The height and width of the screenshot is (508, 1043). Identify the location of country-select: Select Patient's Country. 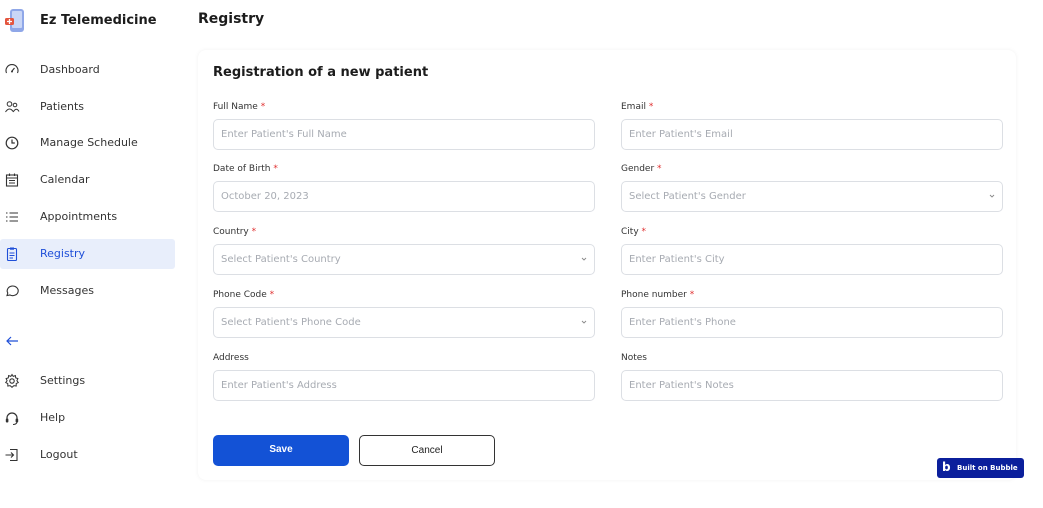
(404, 259).